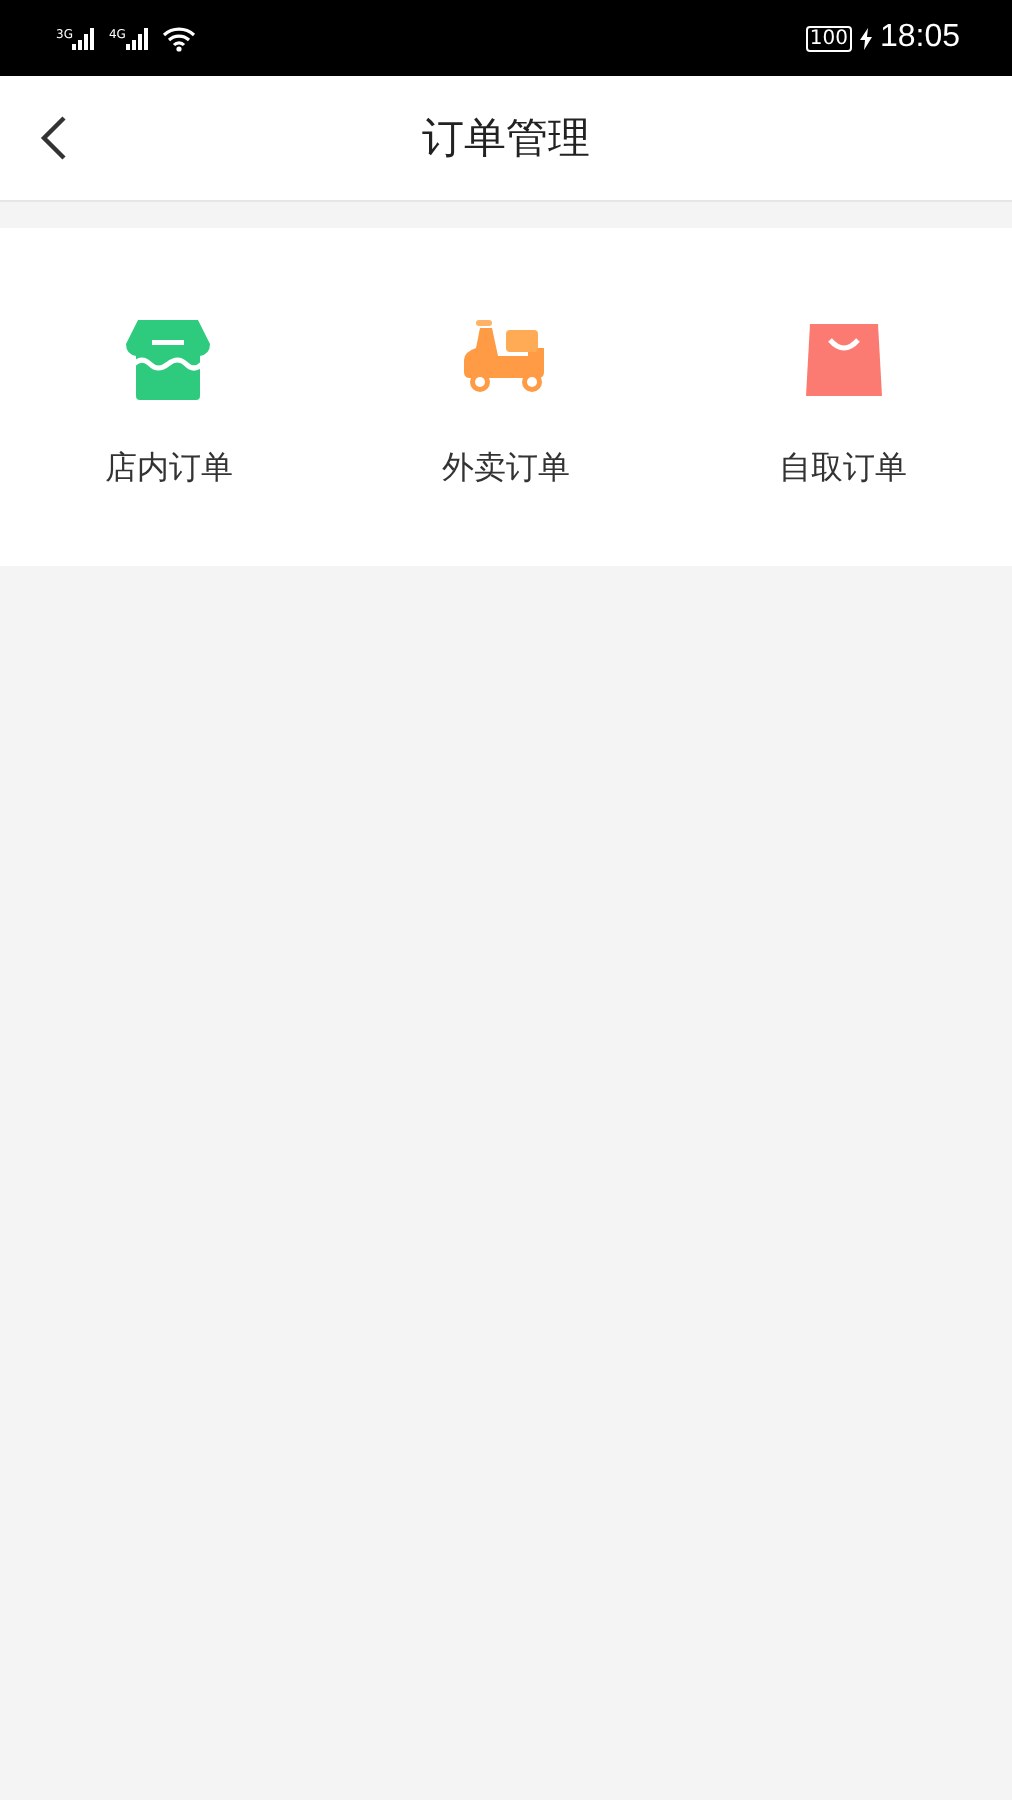 The width and height of the screenshot is (1012, 1800). What do you see at coordinates (843, 360) in the screenshot?
I see `bag-icon` at bounding box center [843, 360].